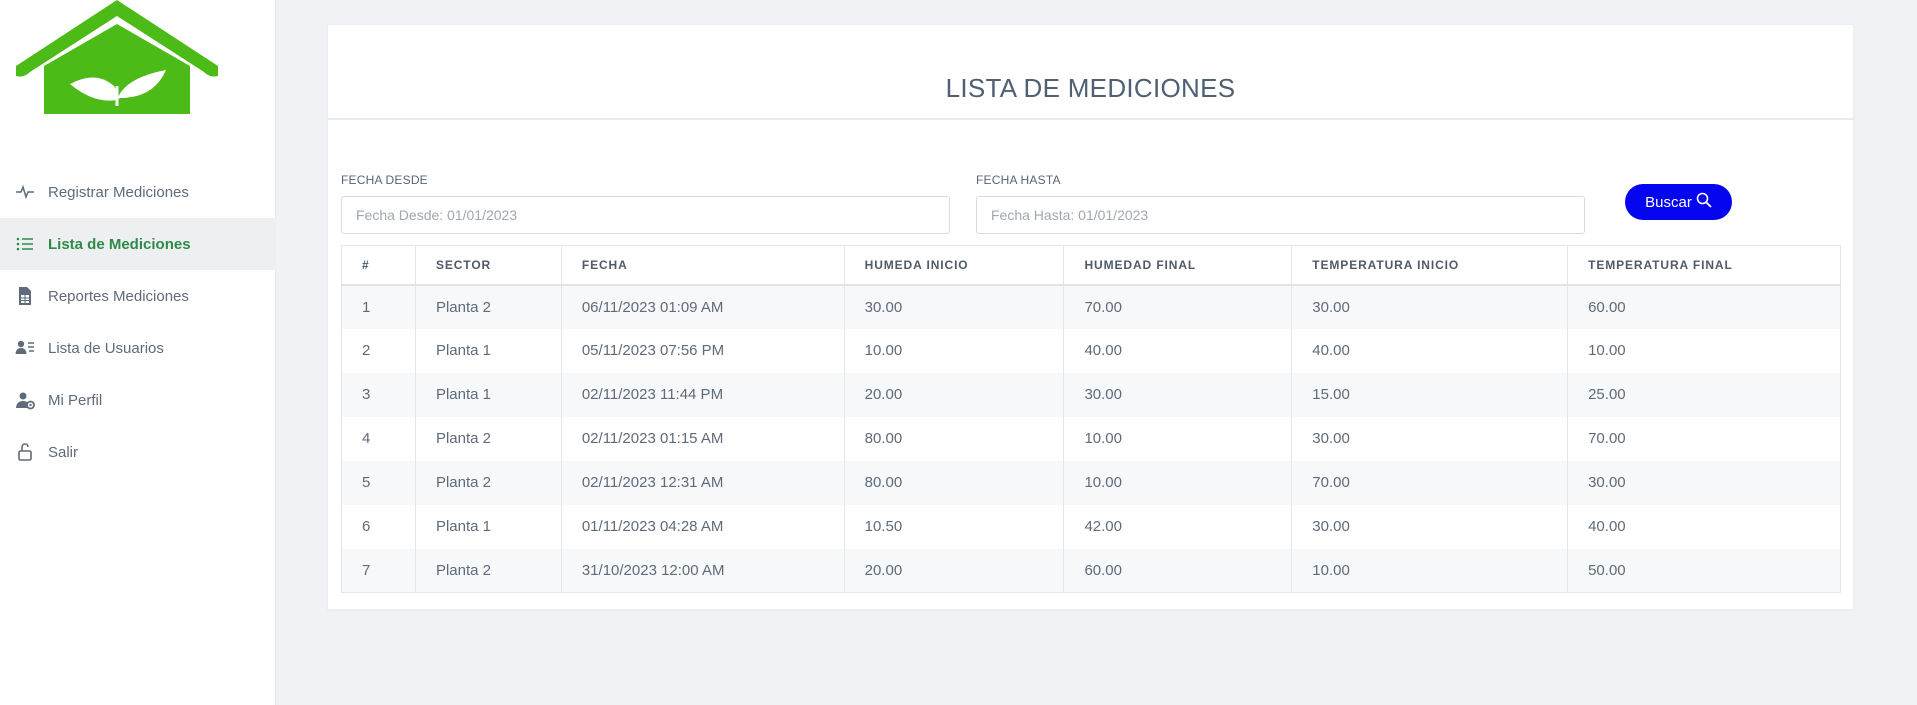  Describe the element at coordinates (1090, 72) in the screenshot. I see `card-header: LISTA DE MEDICIONES` at that location.